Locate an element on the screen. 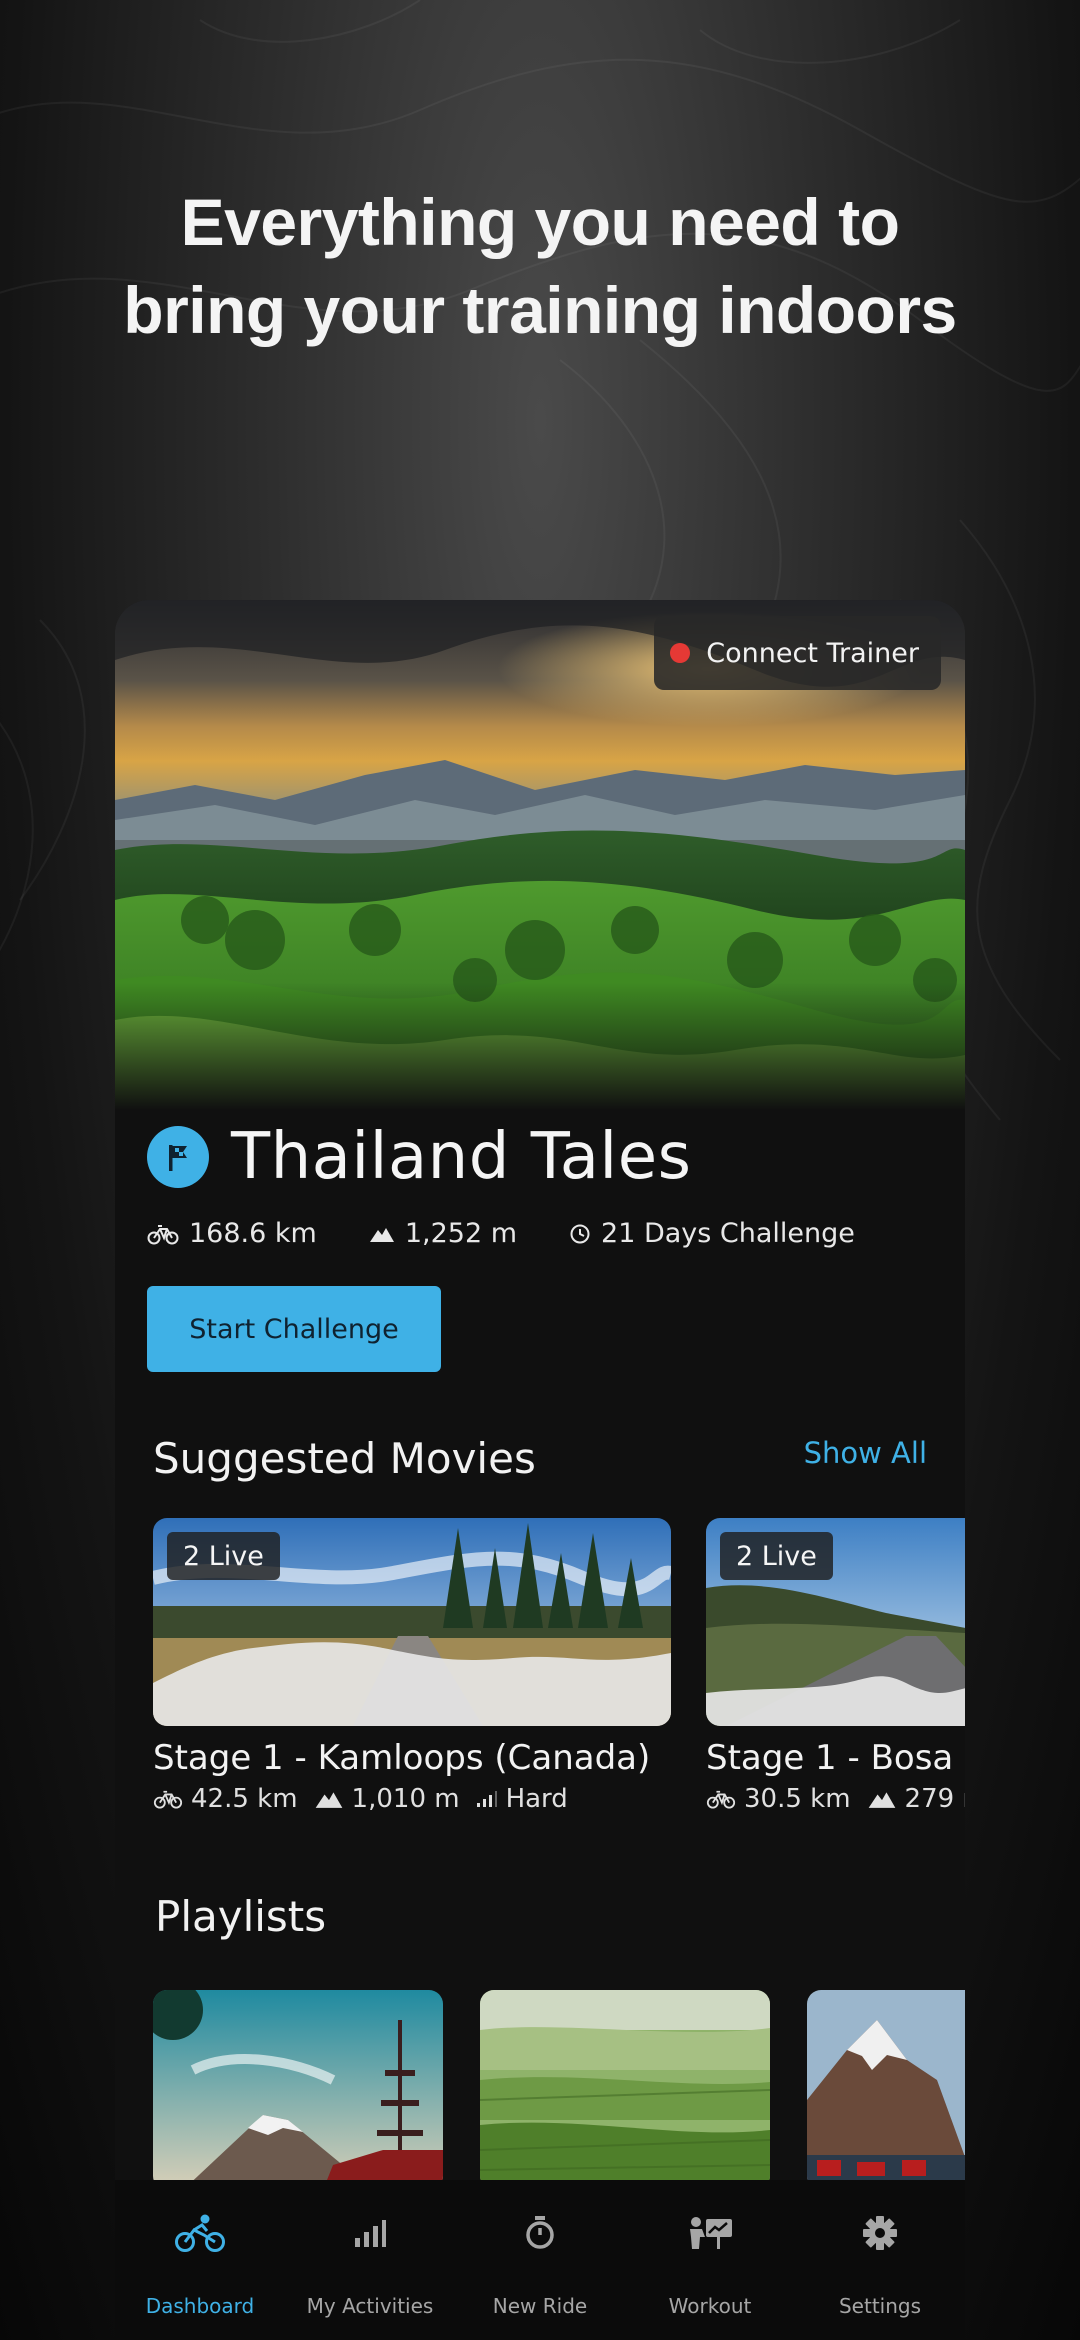 The width and height of the screenshot is (1080, 2340). movie-elevation-value: 279 m is located at coordinates (934, 1799).